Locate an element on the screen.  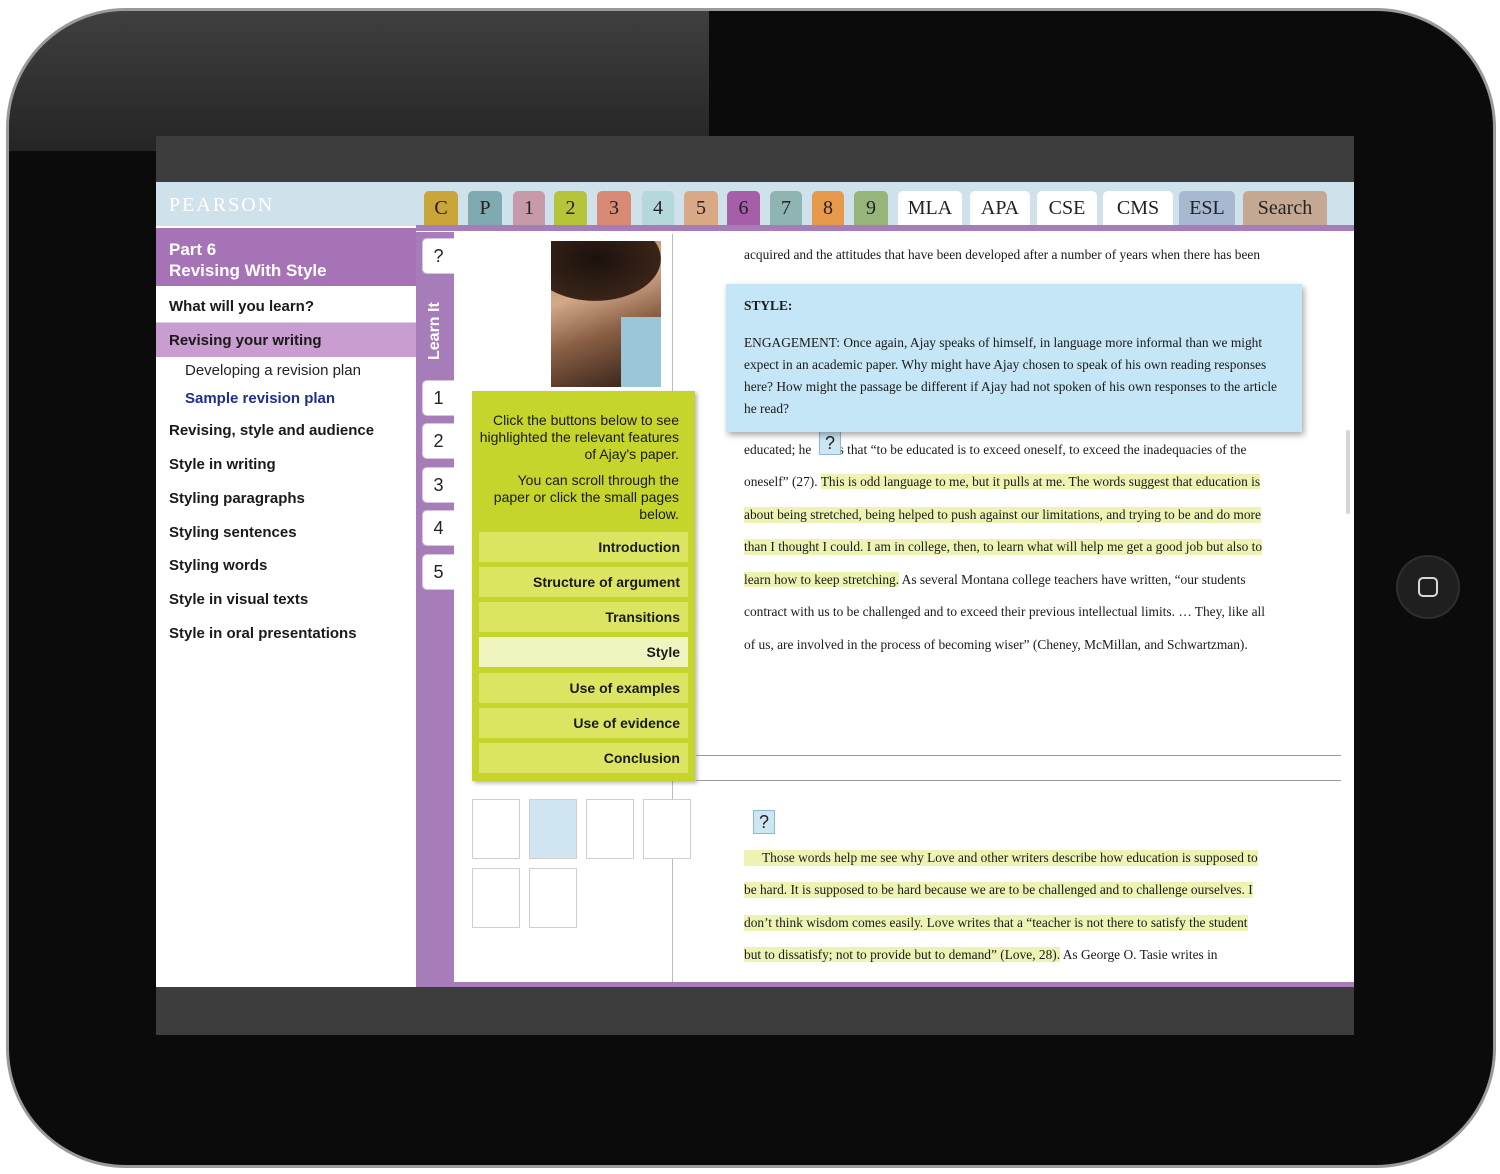
learn-tab-2: 2 is located at coordinates (438, 441).